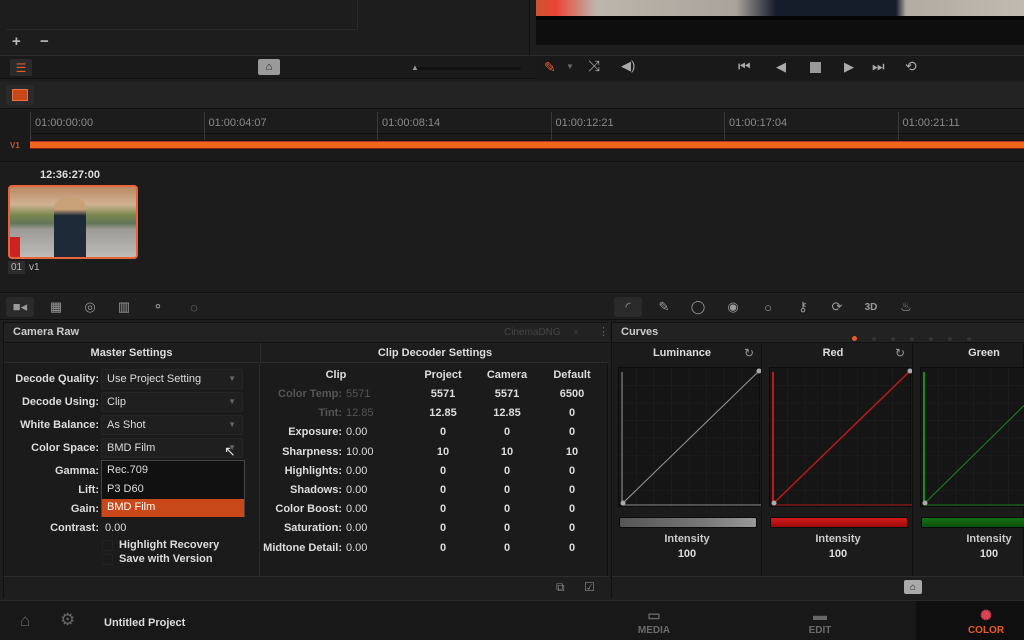 Image resolution: width=1024 pixels, height=640 pixels. Describe the element at coordinates (70, 175) in the screenshot. I see `clip-timecode: 12:36:27:00` at that location.